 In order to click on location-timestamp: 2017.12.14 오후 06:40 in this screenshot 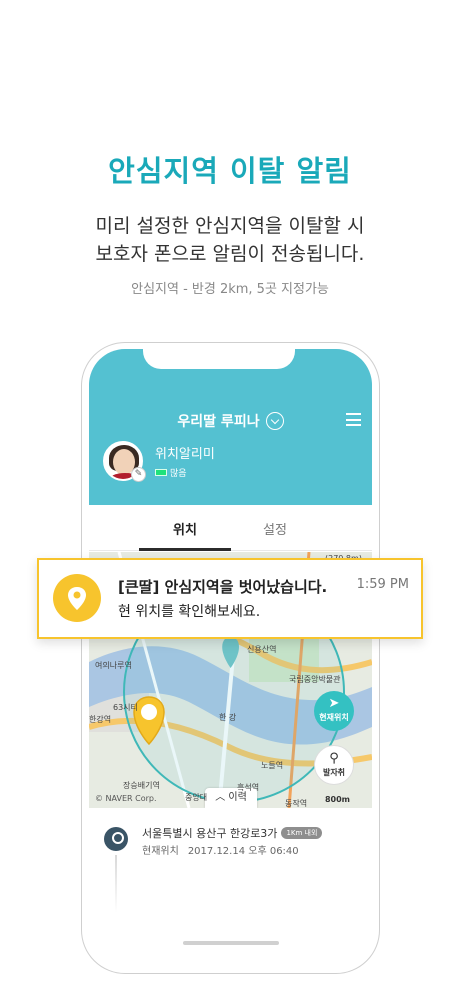, I will do `click(243, 851)`.